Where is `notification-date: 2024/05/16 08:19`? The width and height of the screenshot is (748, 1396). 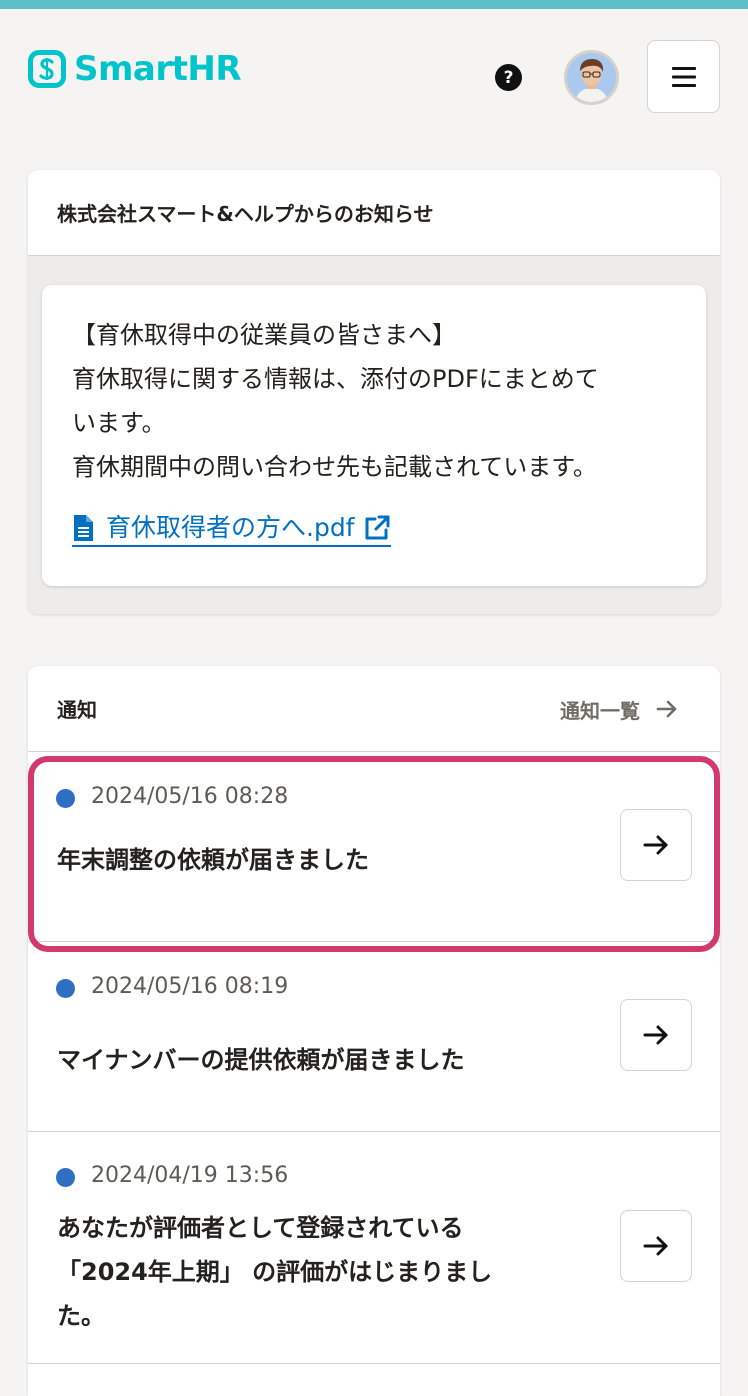 notification-date: 2024/05/16 08:19 is located at coordinates (190, 986).